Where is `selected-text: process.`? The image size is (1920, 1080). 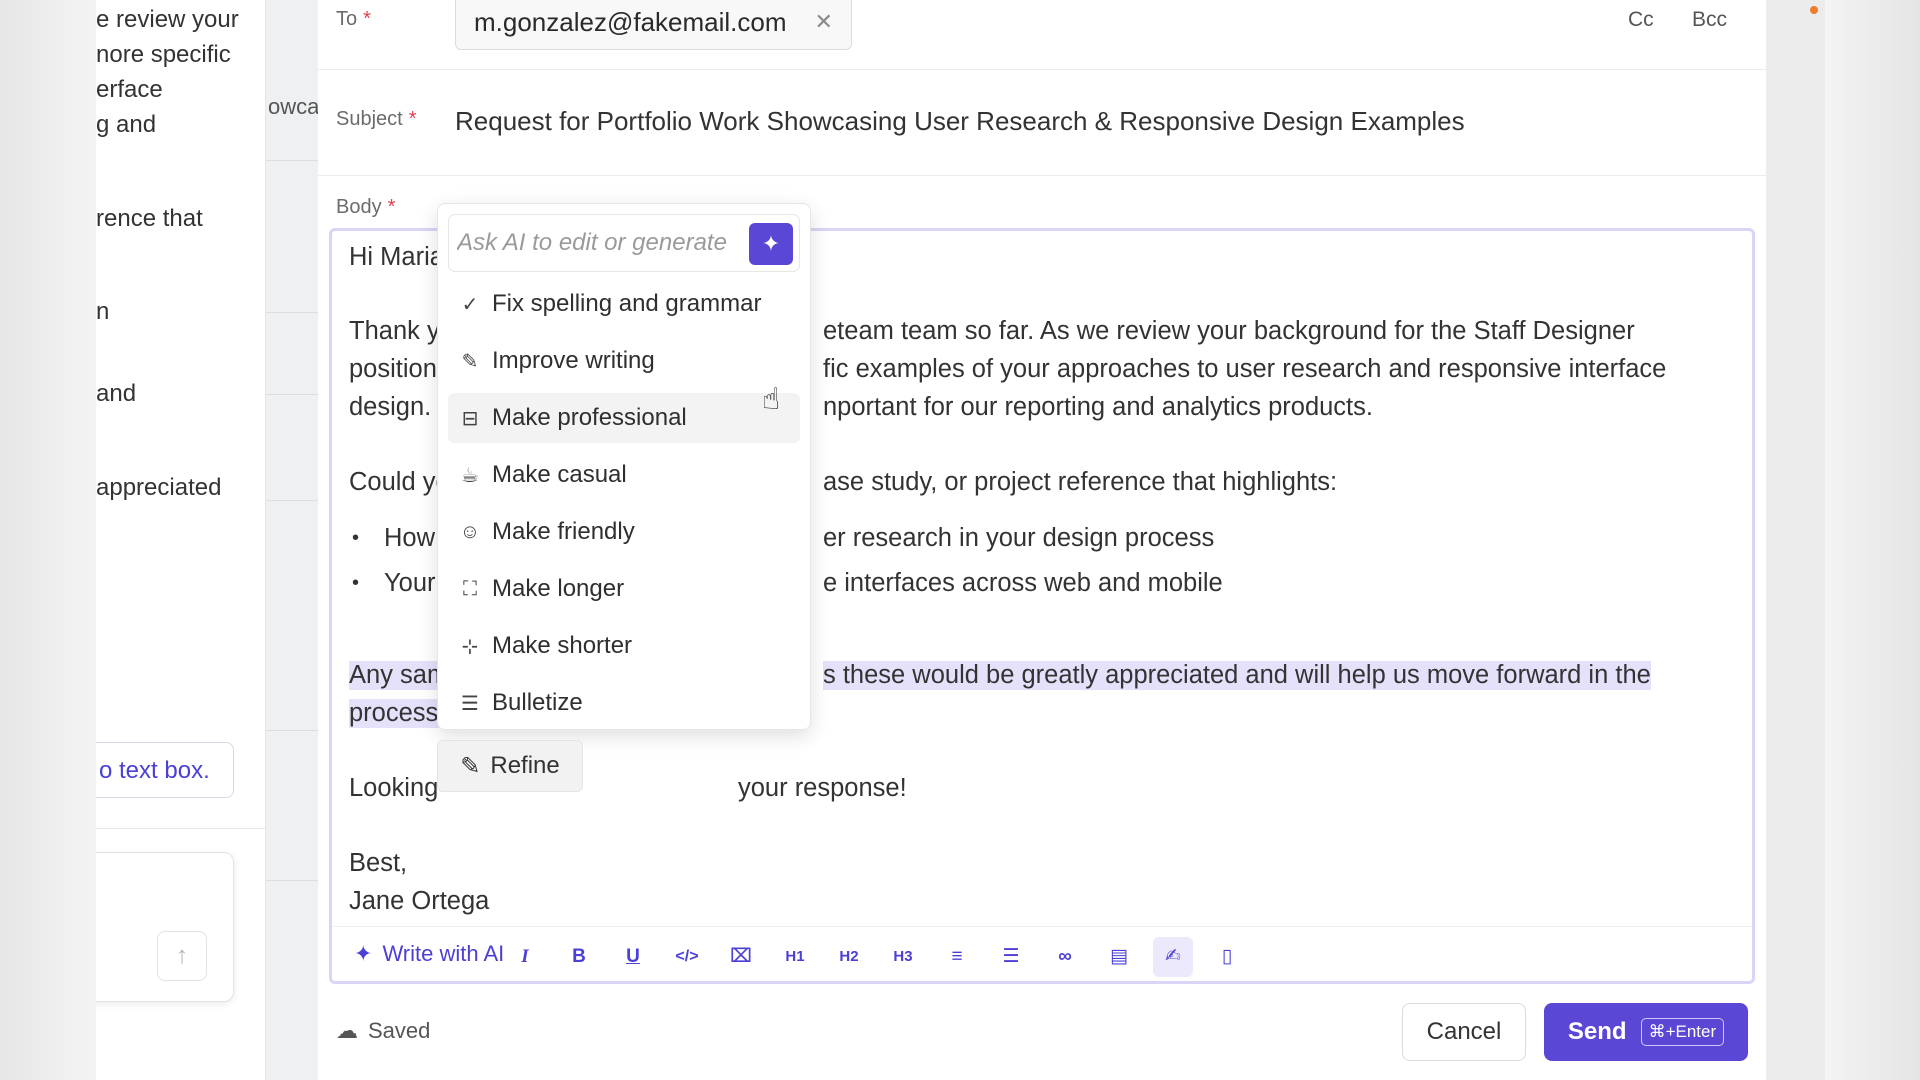 selected-text: process. is located at coordinates (397, 713).